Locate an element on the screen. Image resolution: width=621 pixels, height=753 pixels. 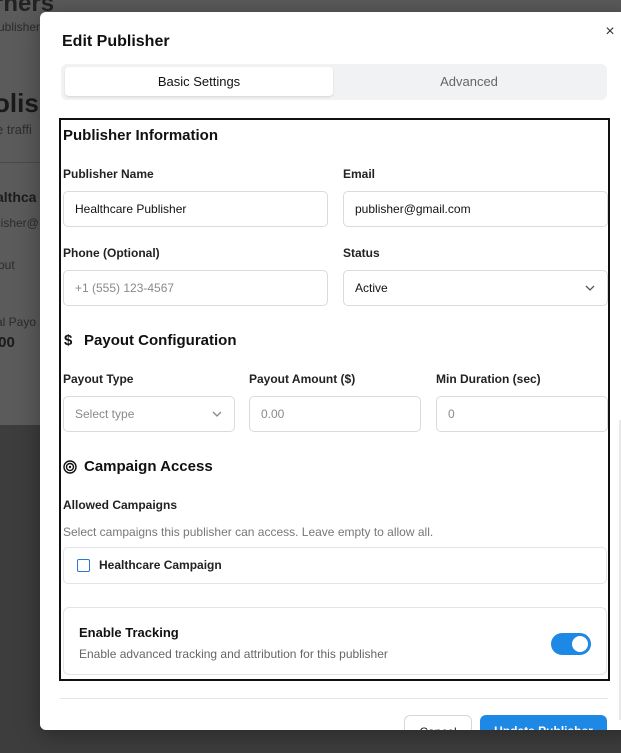
status-select: Active is located at coordinates (475, 288).